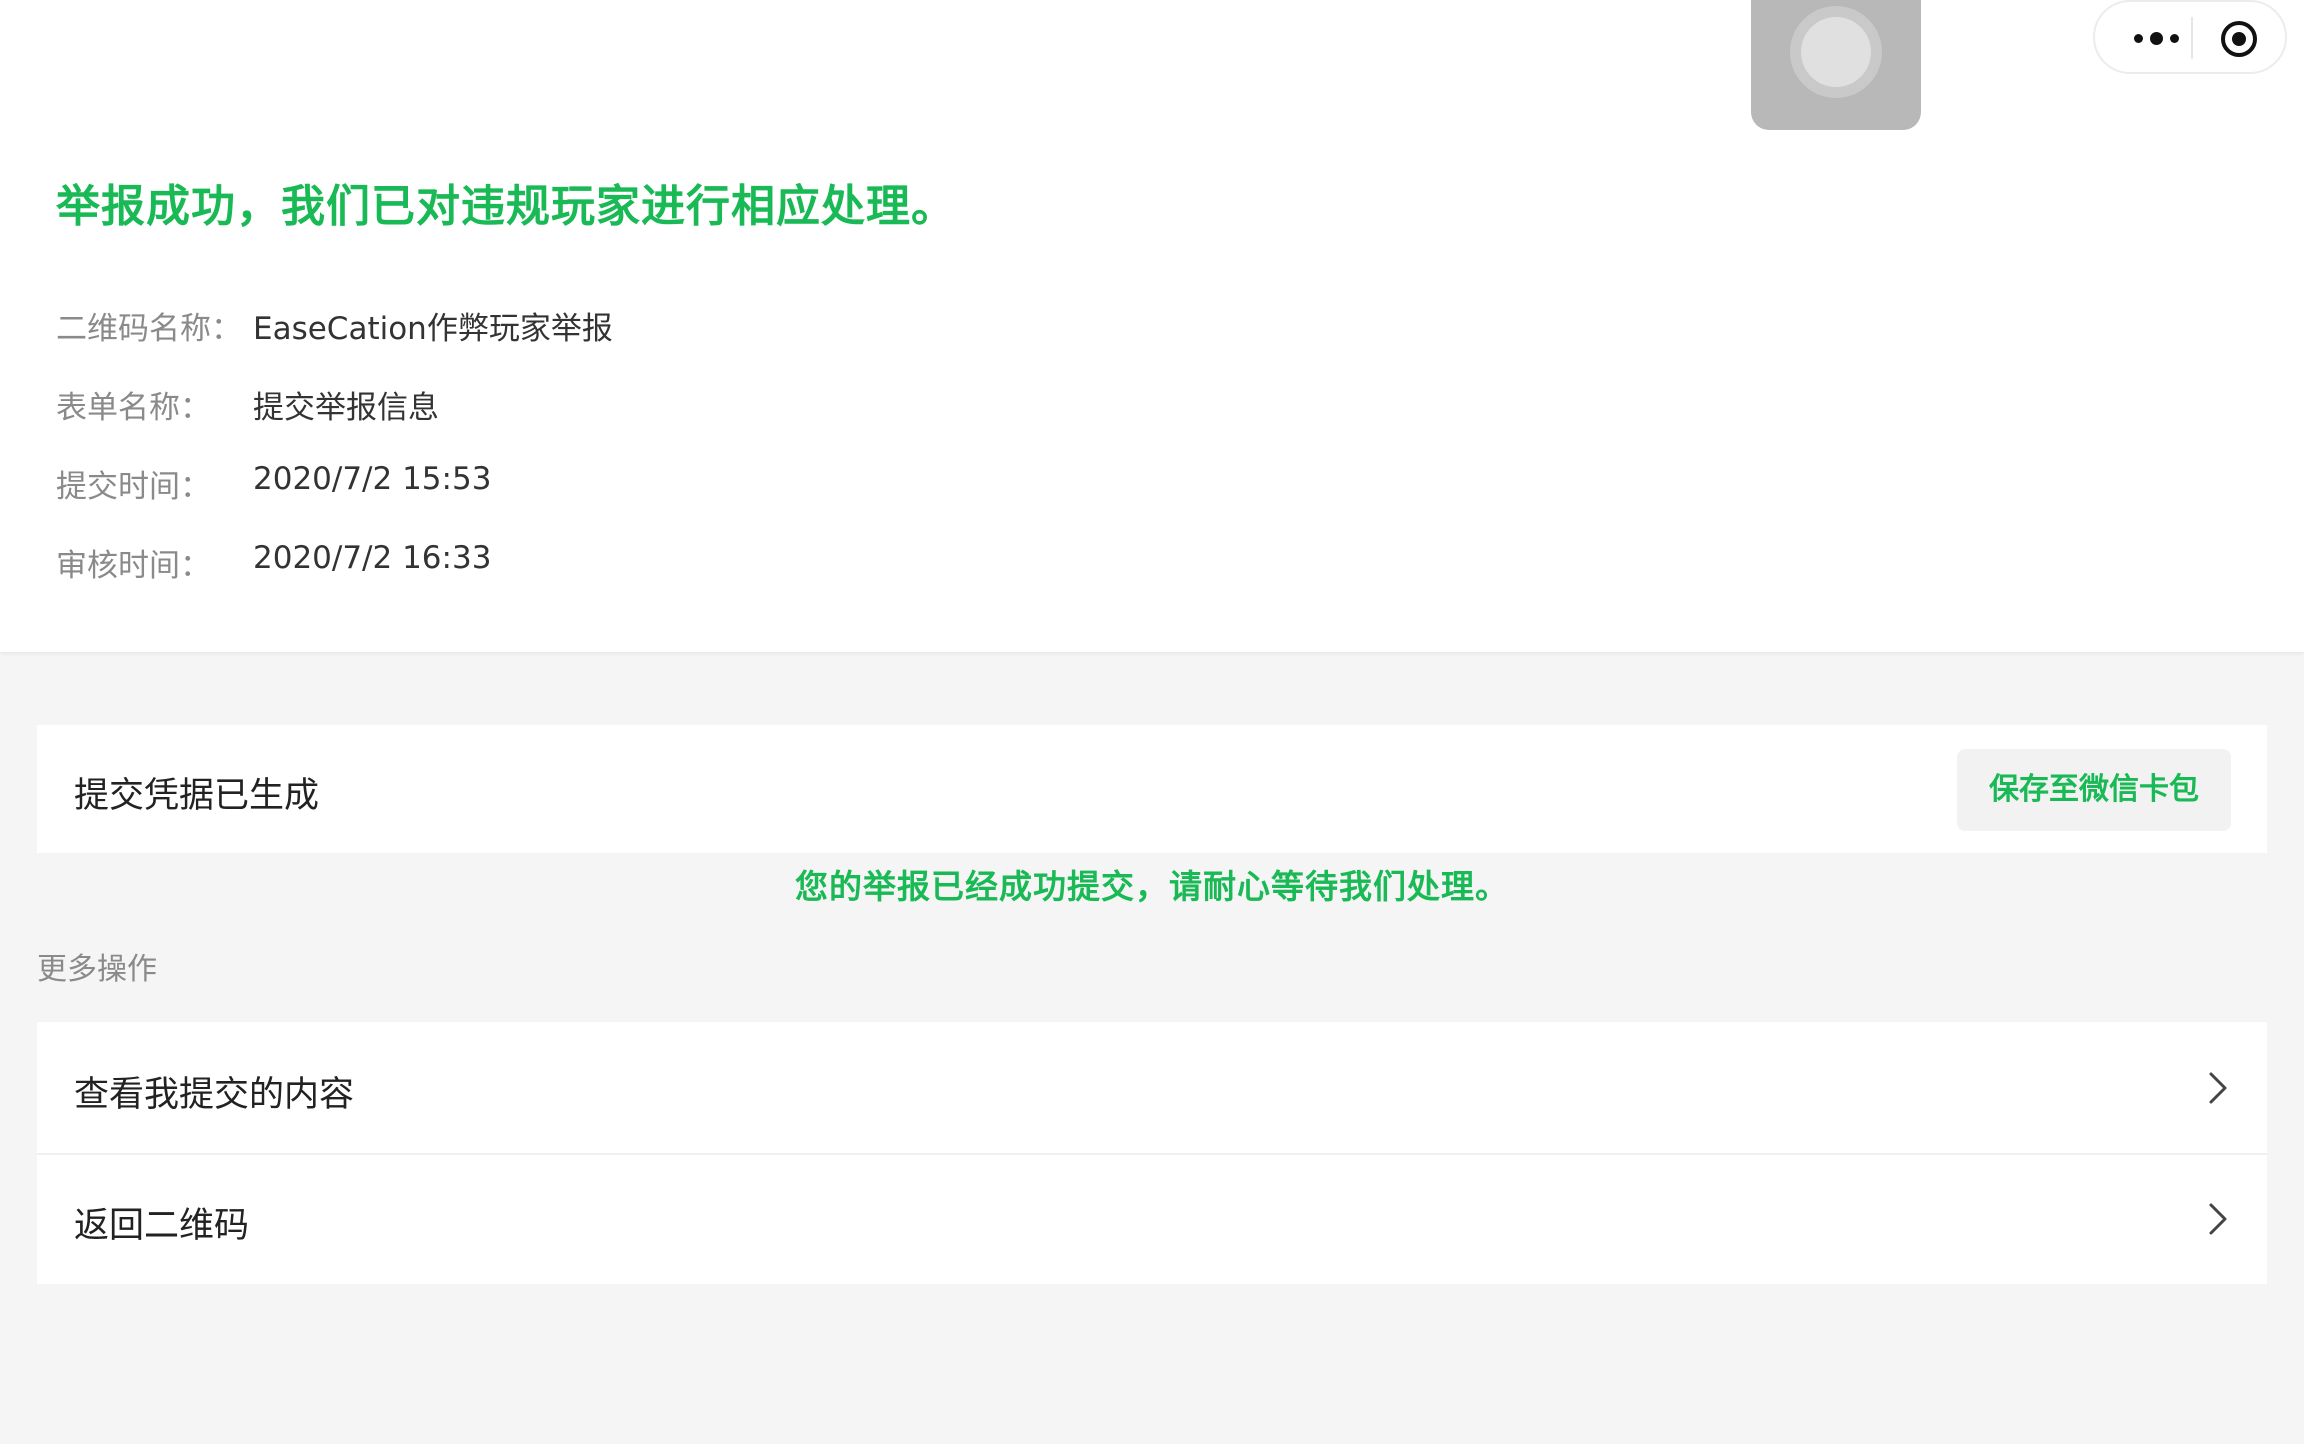 This screenshot has height=1444, width=2304. I want to click on view-my-submission-item: 查看我提交的内容, so click(1152, 1088).